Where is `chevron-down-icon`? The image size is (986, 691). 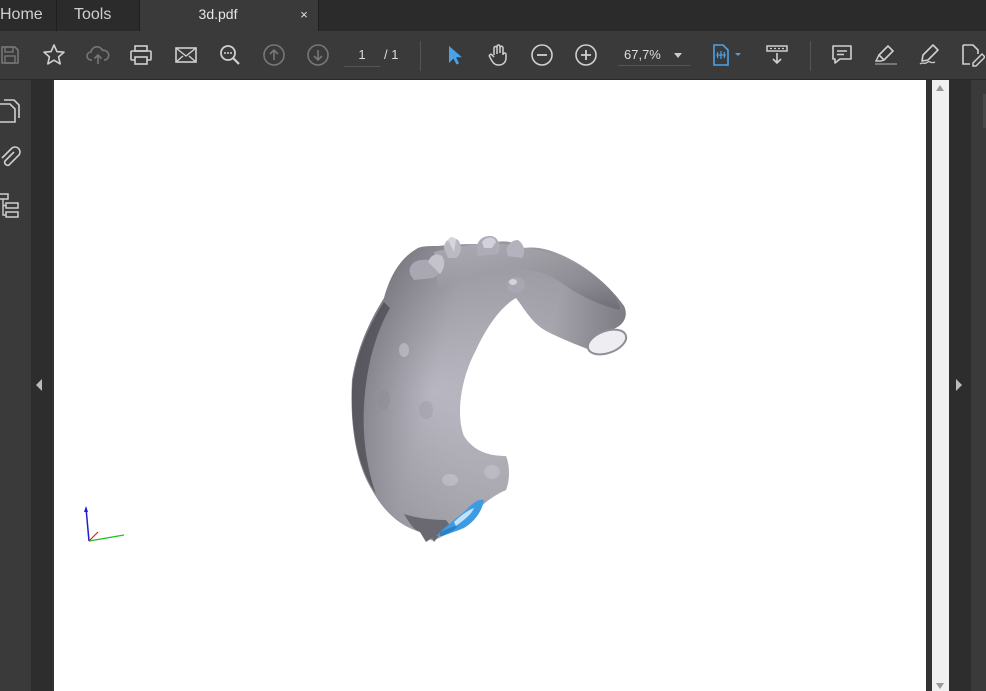
chevron-down-icon is located at coordinates (678, 55).